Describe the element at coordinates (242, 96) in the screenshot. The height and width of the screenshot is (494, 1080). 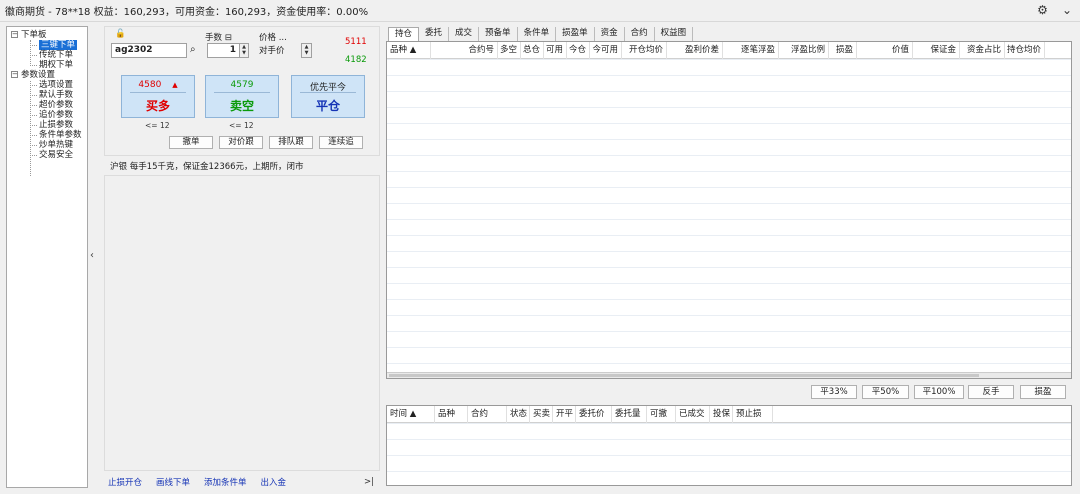
I see `sell-short-button: 4579 卖空` at that location.